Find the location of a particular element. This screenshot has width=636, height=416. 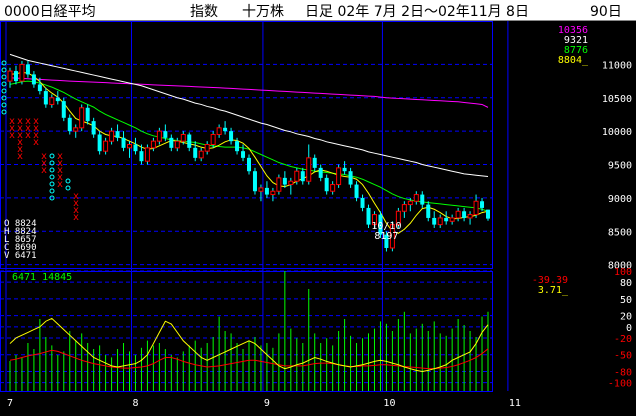

day-count: 90日 is located at coordinates (606, 12).